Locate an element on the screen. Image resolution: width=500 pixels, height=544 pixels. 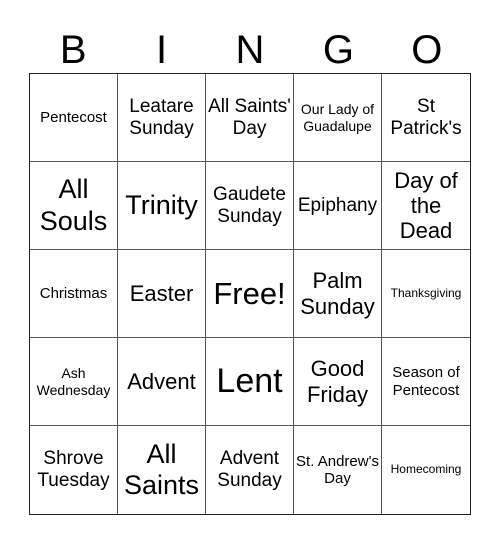
bingo-cell: Season of Pentecost is located at coordinates (426, 382).